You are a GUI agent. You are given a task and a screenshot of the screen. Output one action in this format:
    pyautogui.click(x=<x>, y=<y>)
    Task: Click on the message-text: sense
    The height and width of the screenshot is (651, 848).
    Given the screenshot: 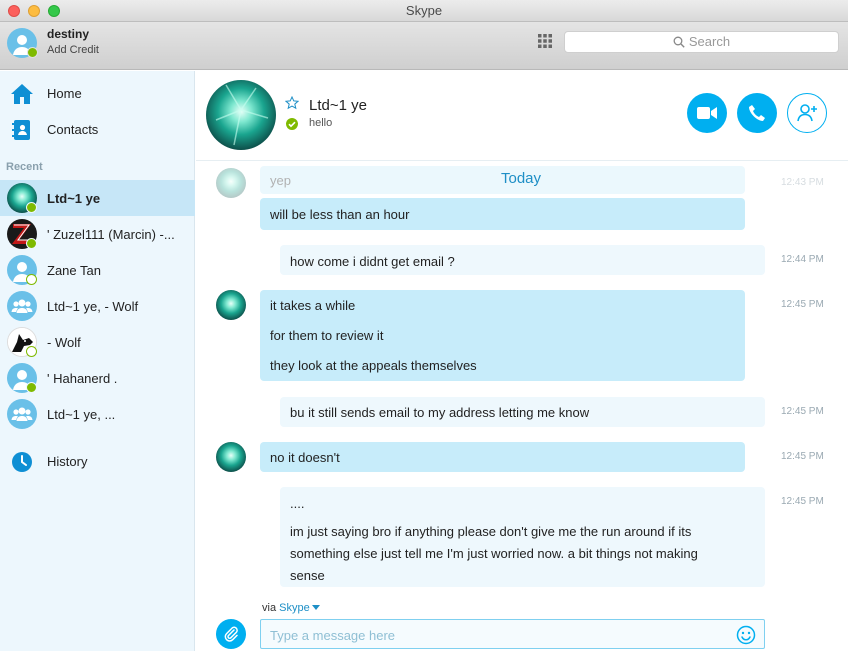 What is the action you would take?
    pyautogui.click(x=307, y=575)
    